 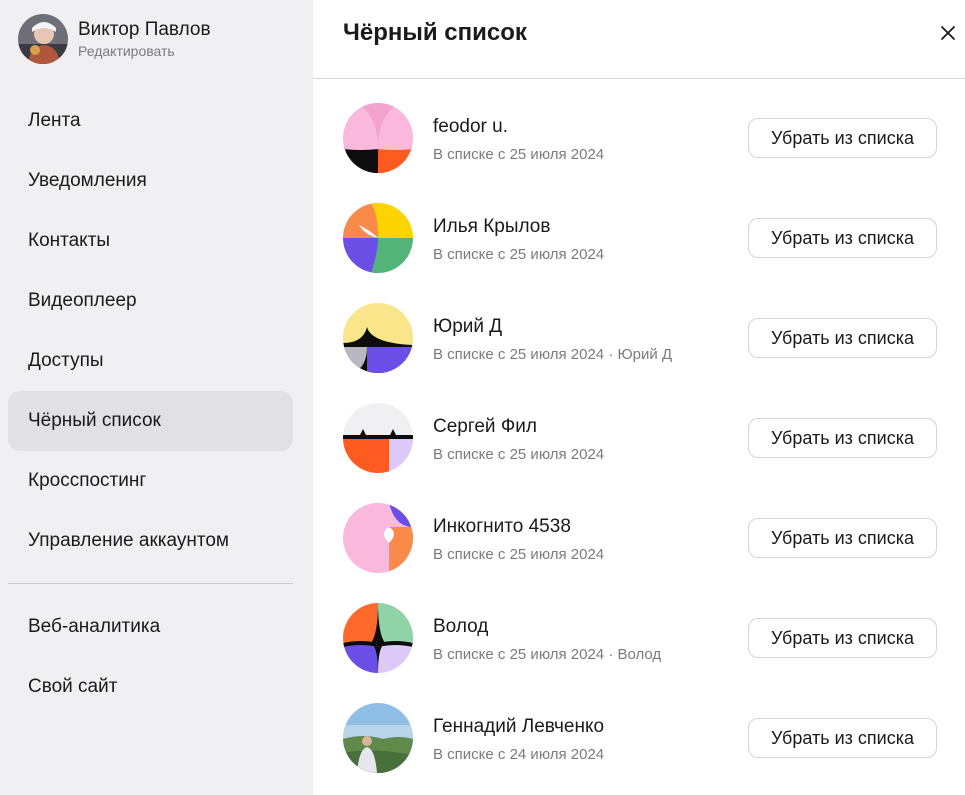 I want to click on nav-item-access: Доступы, so click(x=150, y=361).